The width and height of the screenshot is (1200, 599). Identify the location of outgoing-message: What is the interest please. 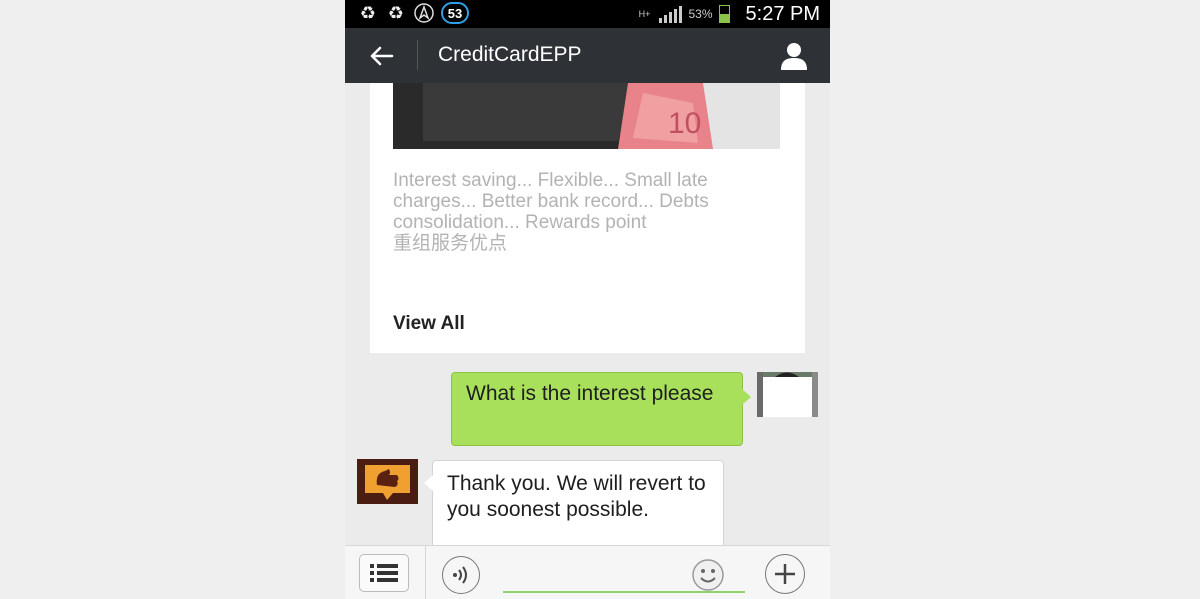
(601, 409).